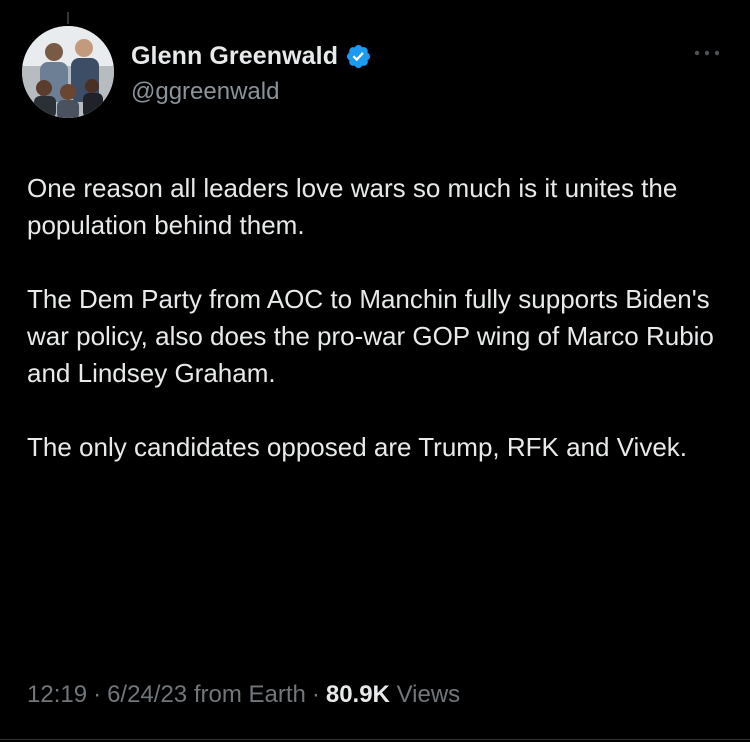 The image size is (750, 742). Describe the element at coordinates (428, 694) in the screenshot. I see `views-label: Views` at that location.